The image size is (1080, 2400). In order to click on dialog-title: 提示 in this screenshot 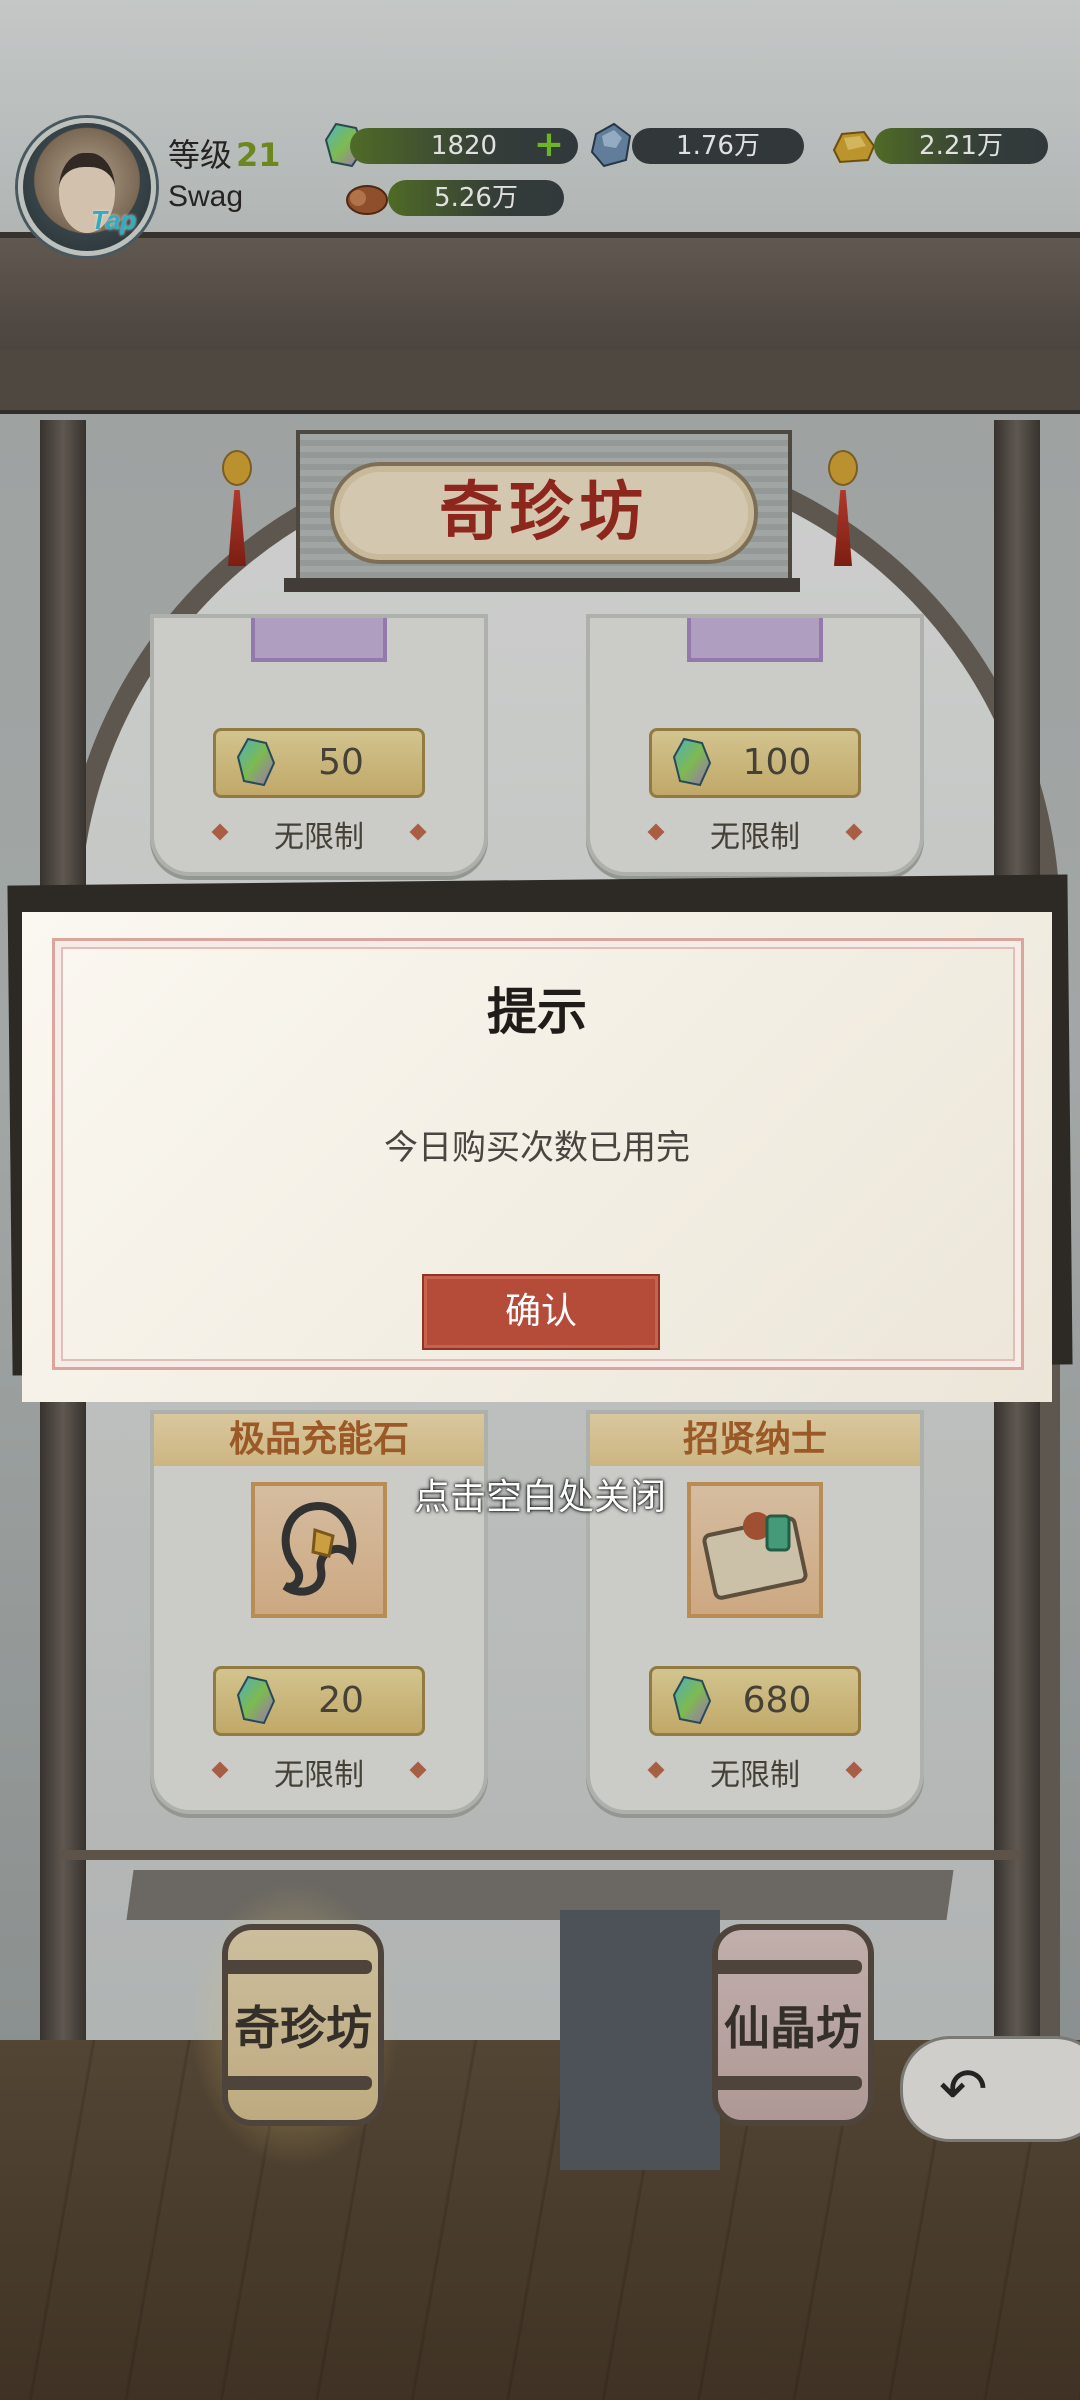, I will do `click(537, 1012)`.